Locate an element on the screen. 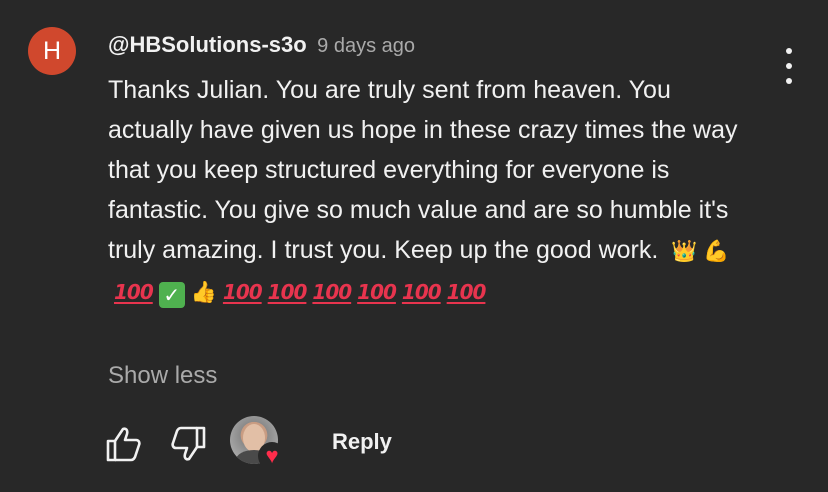 The height and width of the screenshot is (492, 828). thumbs-up-icon-graphic is located at coordinates (123, 444).